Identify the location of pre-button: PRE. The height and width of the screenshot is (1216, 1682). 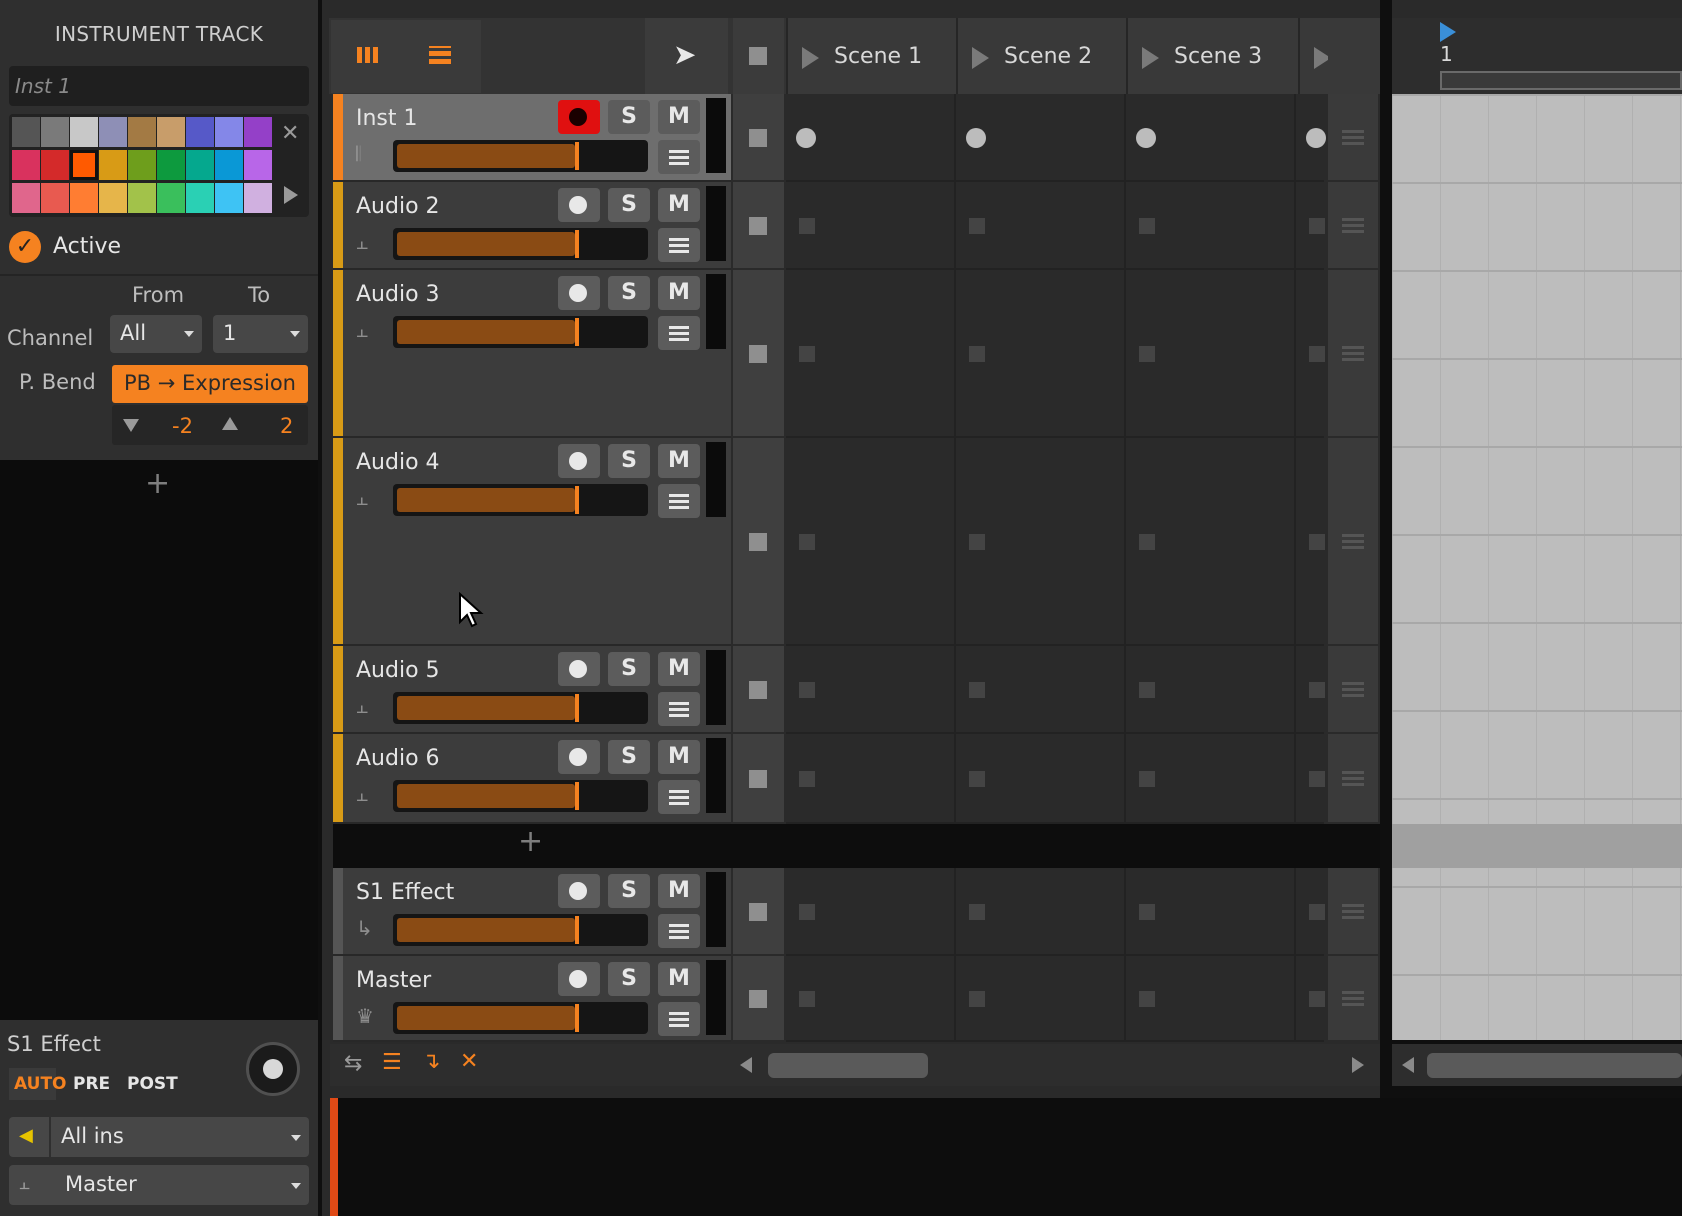
(91, 1084).